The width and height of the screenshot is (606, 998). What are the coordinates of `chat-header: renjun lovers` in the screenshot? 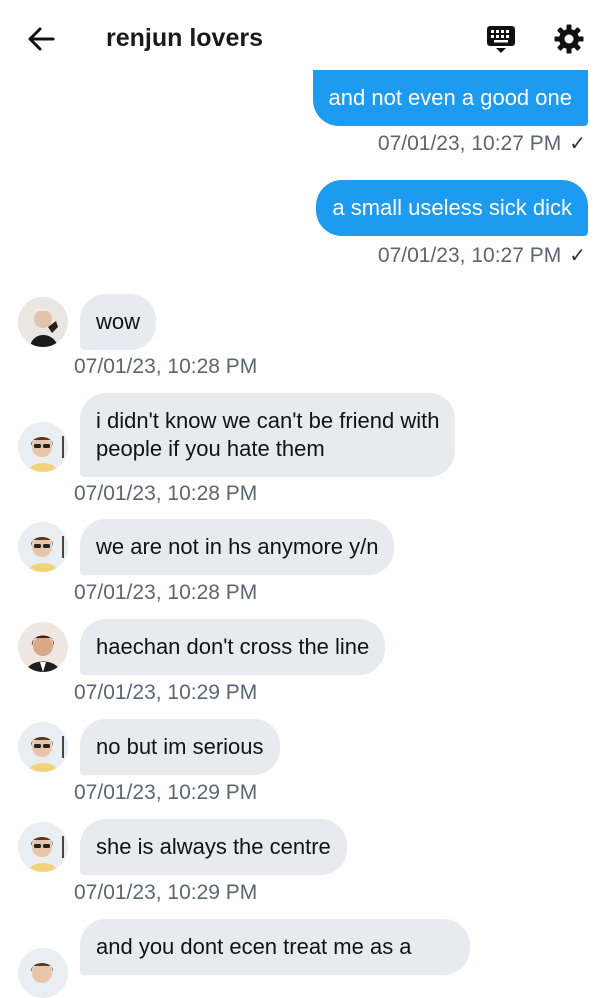 It's located at (303, 38).